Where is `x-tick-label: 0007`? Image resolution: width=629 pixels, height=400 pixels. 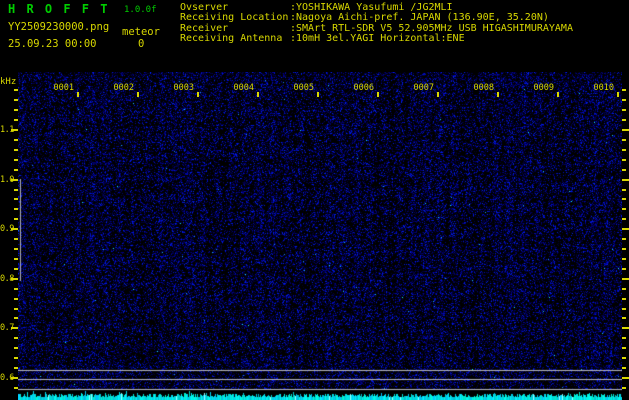
x-tick-label: 0007 is located at coordinates (423, 88).